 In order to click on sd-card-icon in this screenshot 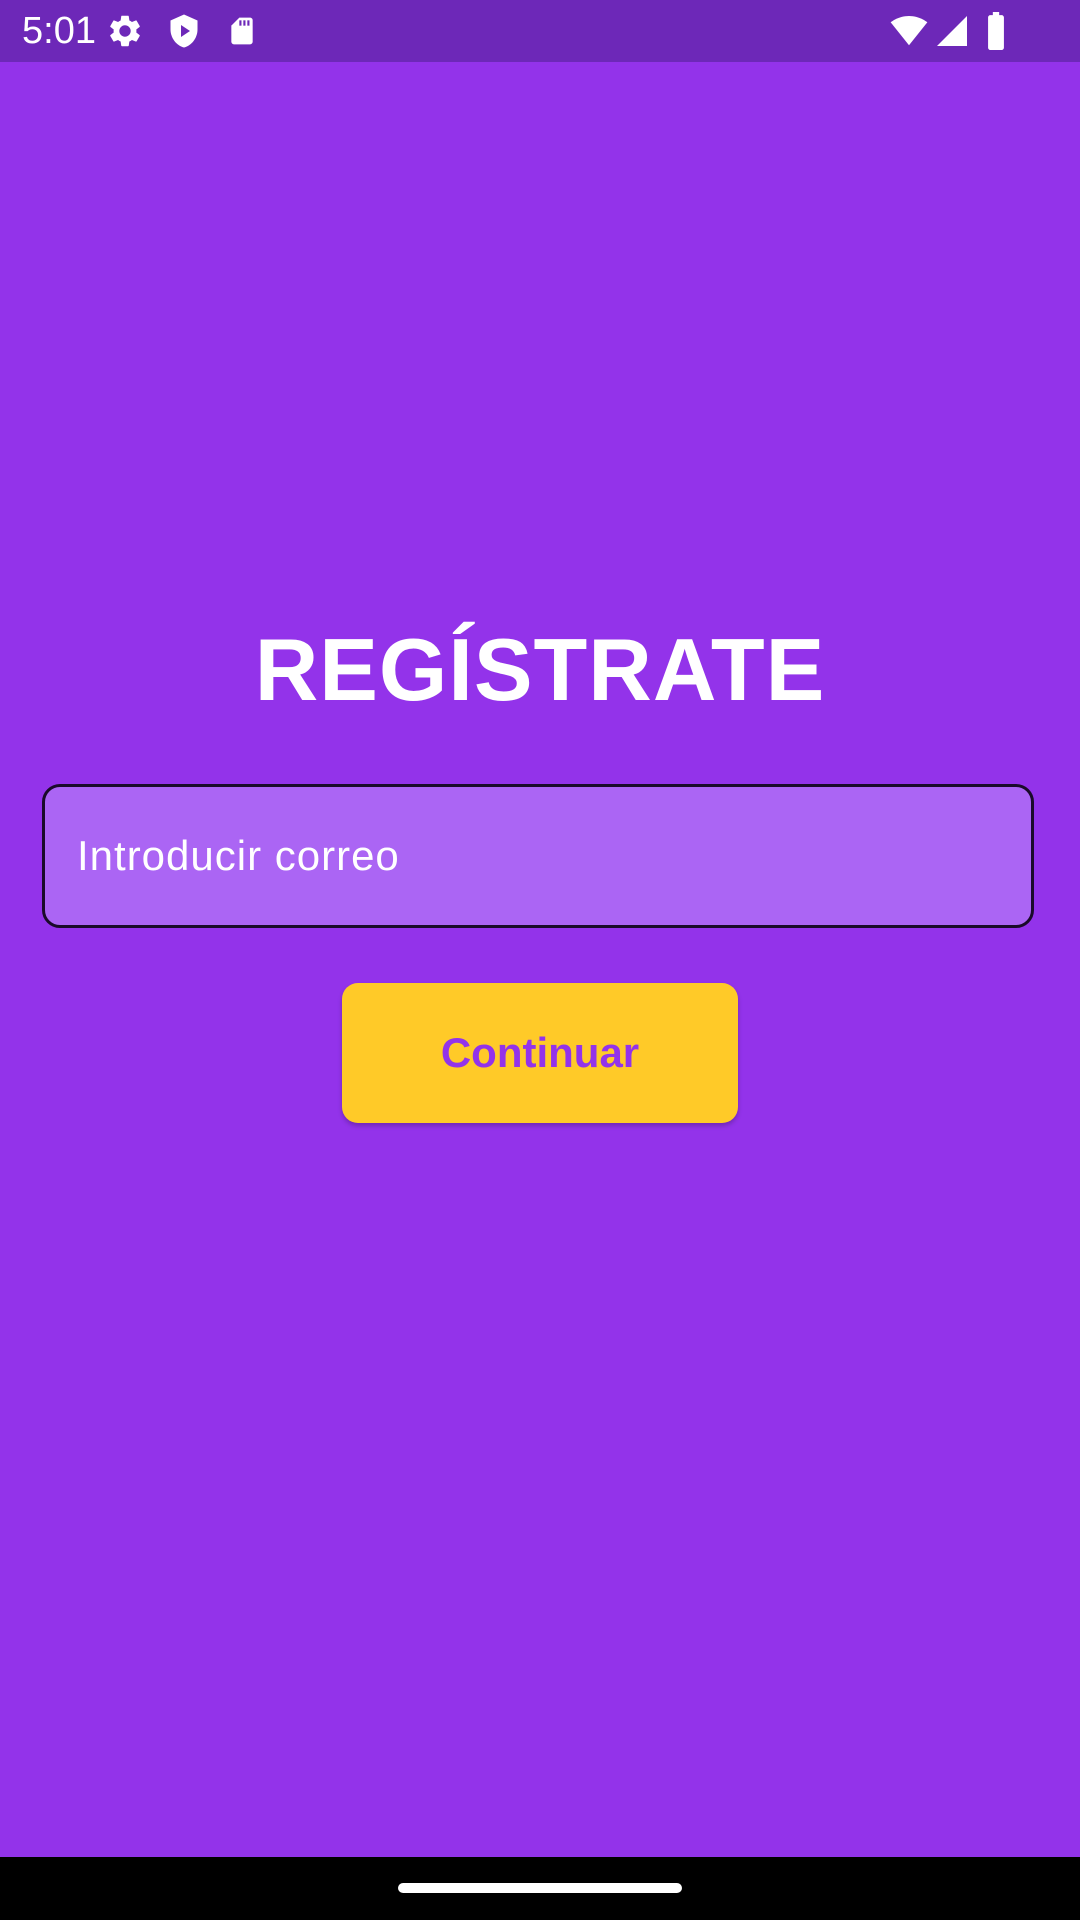, I will do `click(242, 31)`.